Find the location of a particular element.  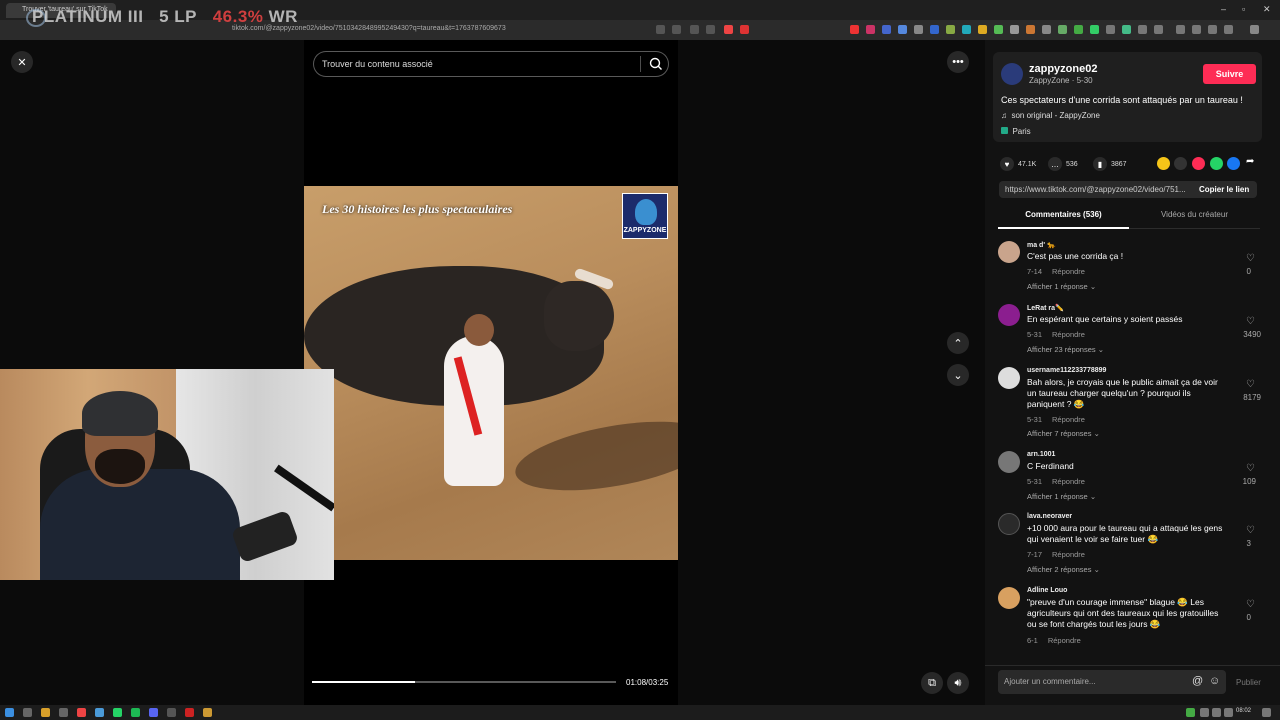

copy-link-button: Copier le lien is located at coordinates (1224, 189).